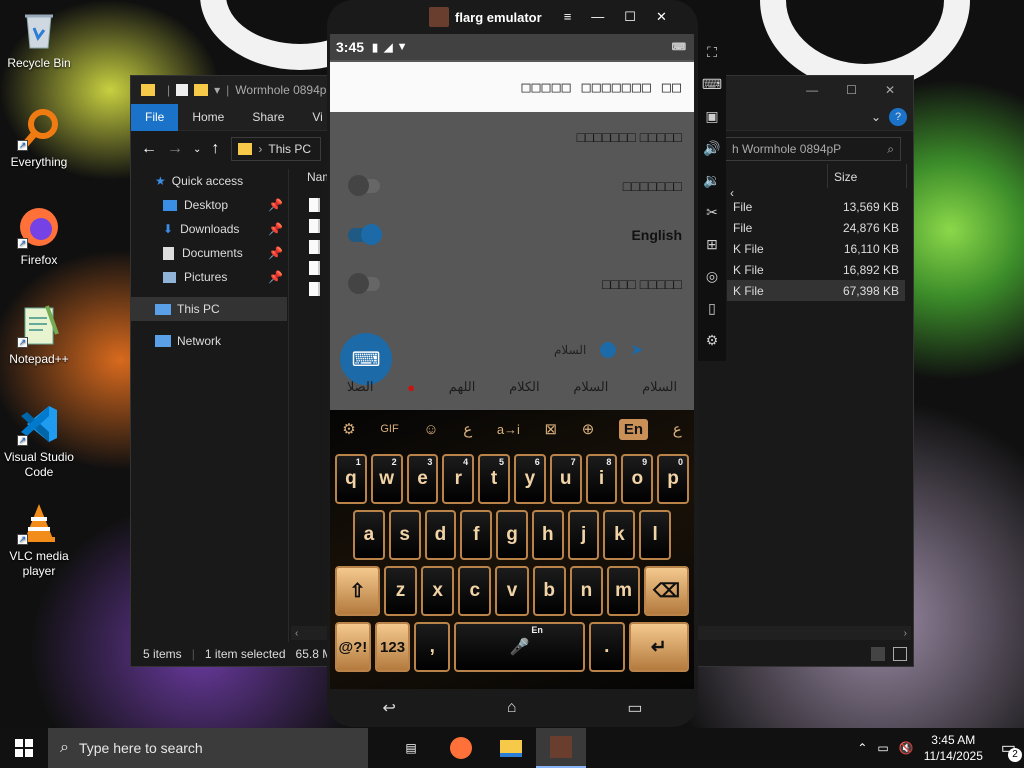 This screenshot has height=768, width=1024. What do you see at coordinates (588, 429) in the screenshot?
I see `globe-icon: ⊕` at bounding box center [588, 429].